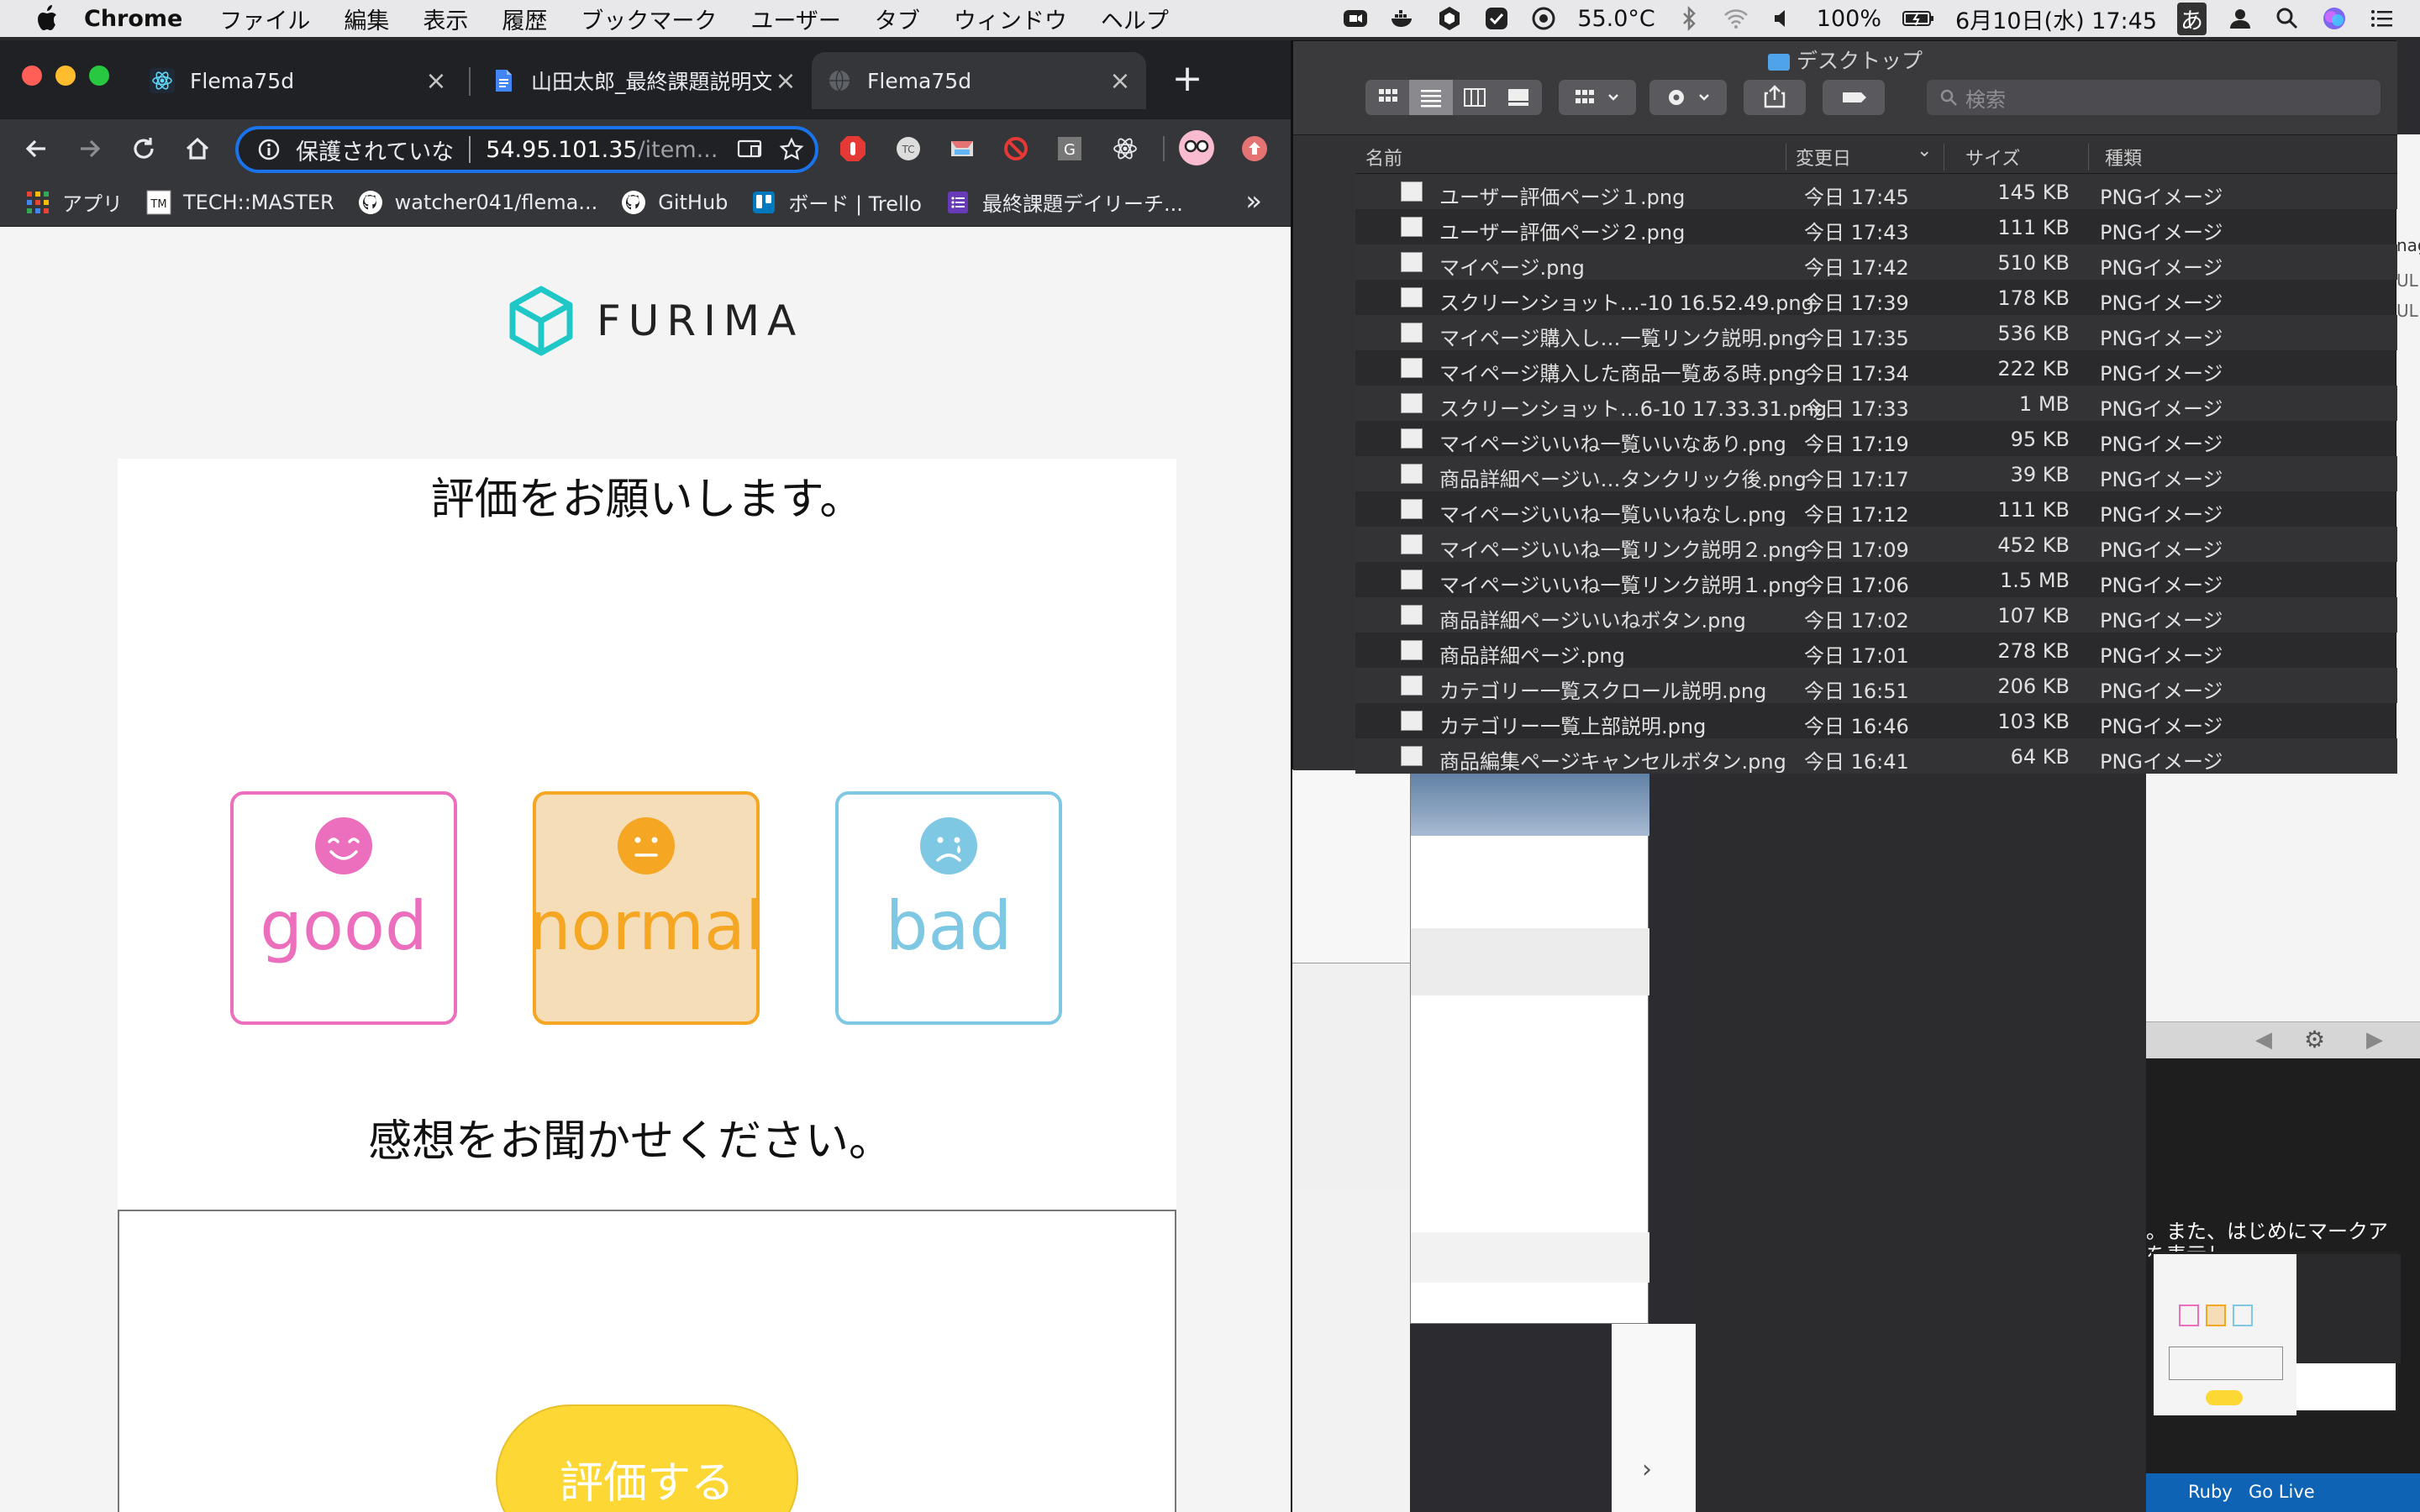 This screenshot has height=1512, width=2420. Describe the element at coordinates (837, 202) in the screenshot. I see `bookmark-trello: ボード | Trello` at that location.